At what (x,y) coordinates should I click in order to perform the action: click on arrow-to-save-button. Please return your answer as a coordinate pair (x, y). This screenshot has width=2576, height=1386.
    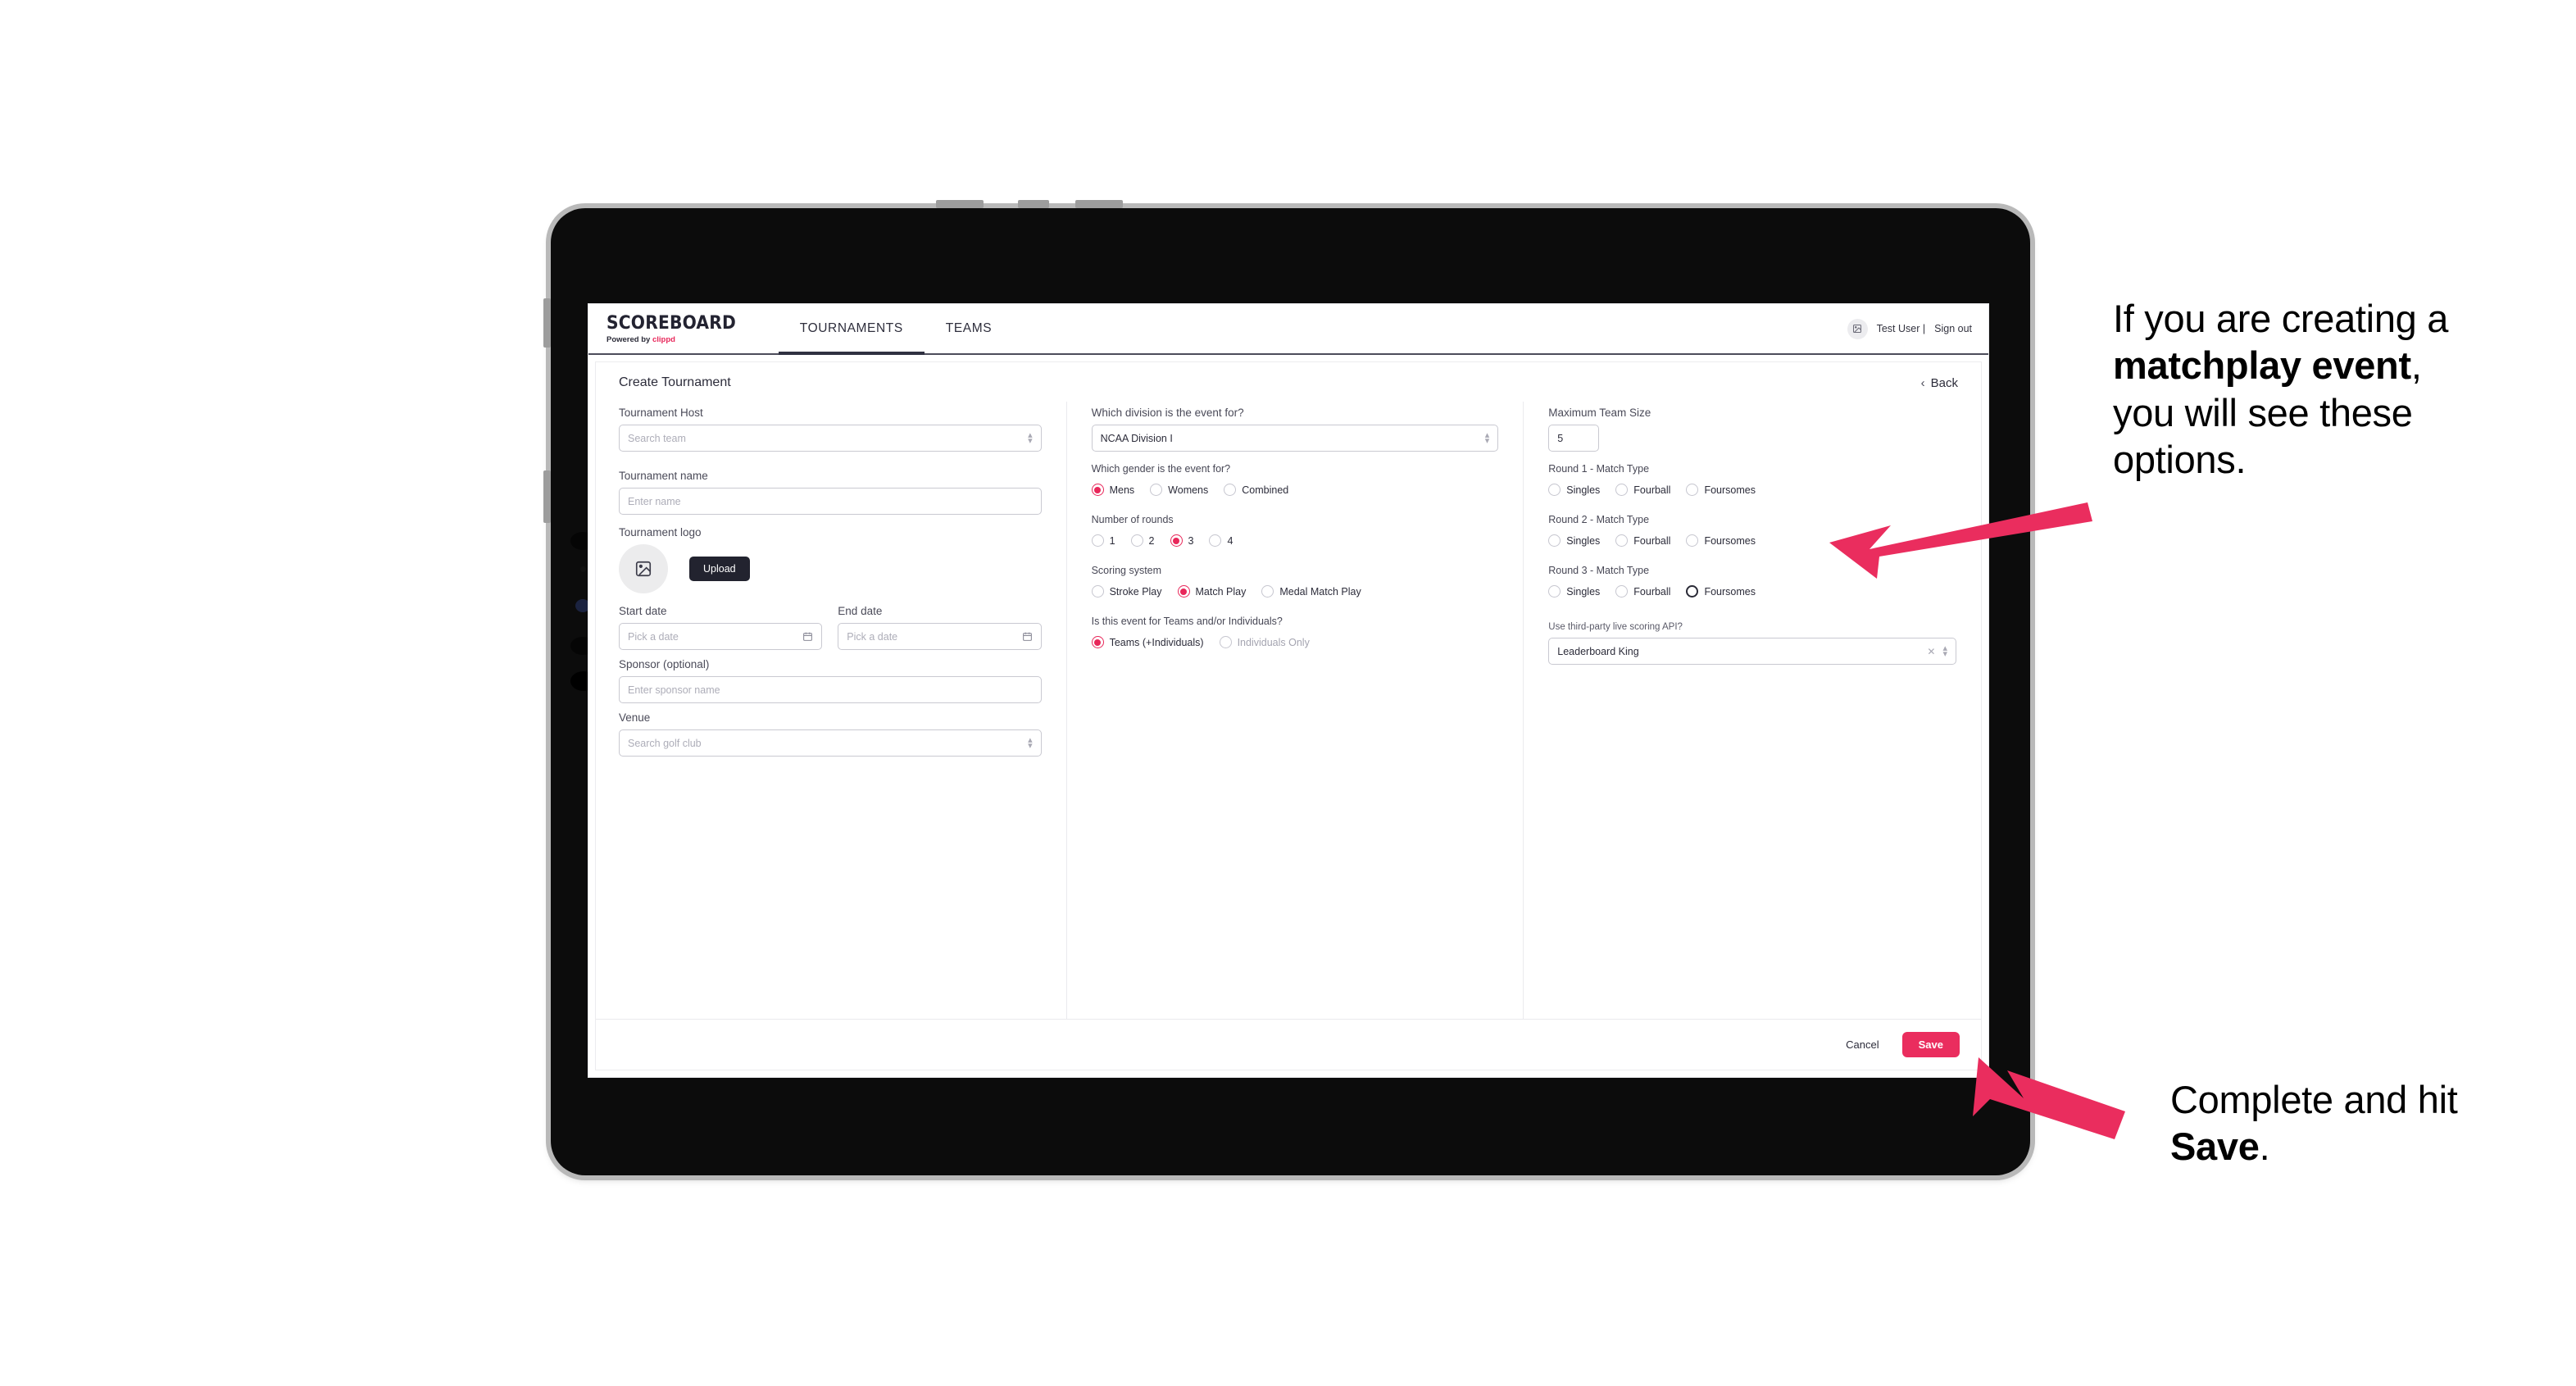
    Looking at the image, I should click on (2049, 1098).